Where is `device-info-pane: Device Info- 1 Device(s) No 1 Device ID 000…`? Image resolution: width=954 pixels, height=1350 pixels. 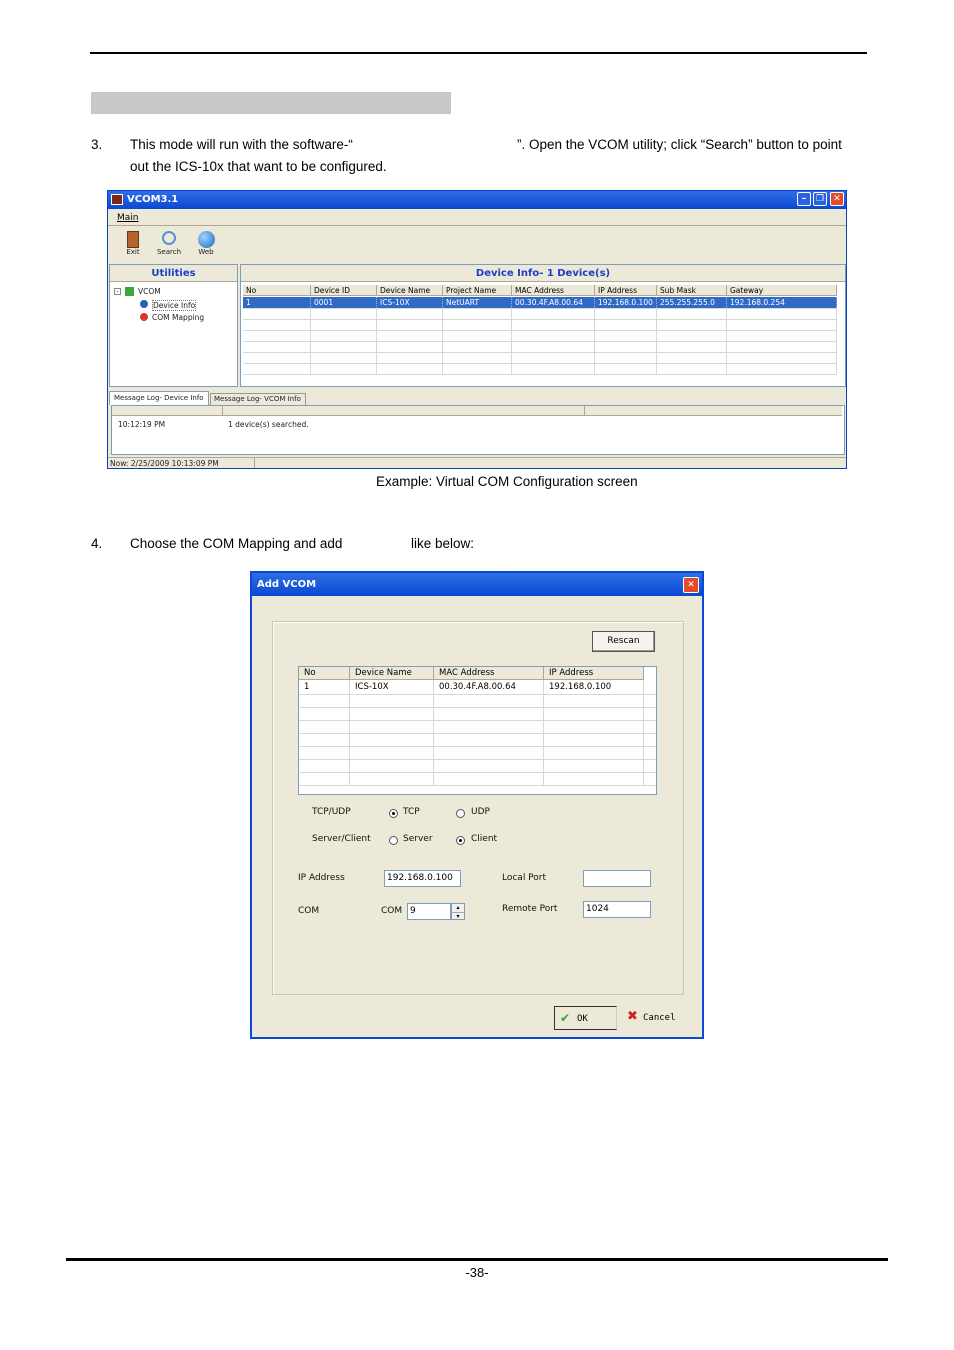
device-info-pane: Device Info- 1 Device(s) No 1 Device ID 000… is located at coordinates (543, 325).